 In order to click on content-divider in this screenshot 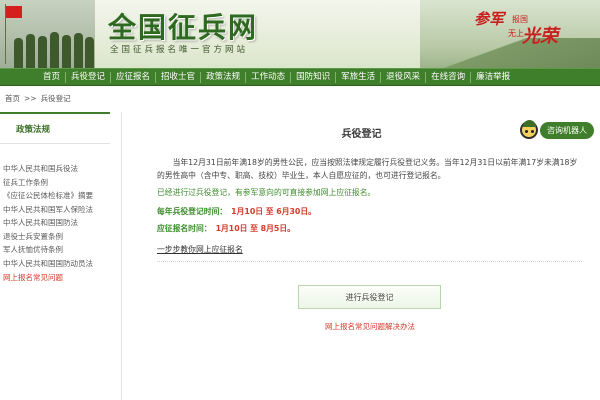, I will do `click(369, 261)`.